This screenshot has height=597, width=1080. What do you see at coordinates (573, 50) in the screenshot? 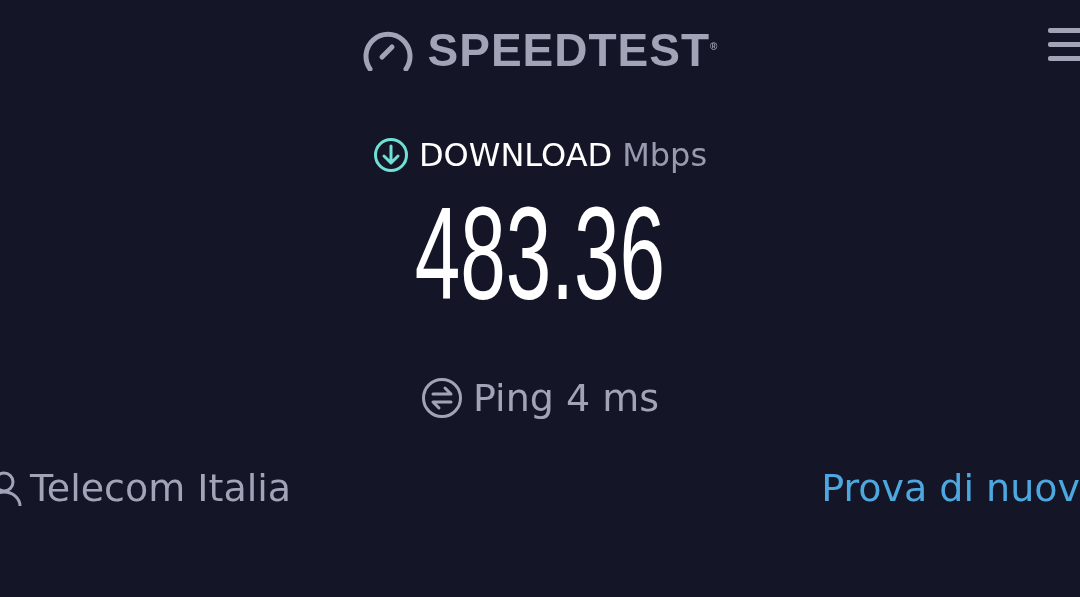
I see `app-logo: SPEEDTEST$^{®}$` at bounding box center [573, 50].